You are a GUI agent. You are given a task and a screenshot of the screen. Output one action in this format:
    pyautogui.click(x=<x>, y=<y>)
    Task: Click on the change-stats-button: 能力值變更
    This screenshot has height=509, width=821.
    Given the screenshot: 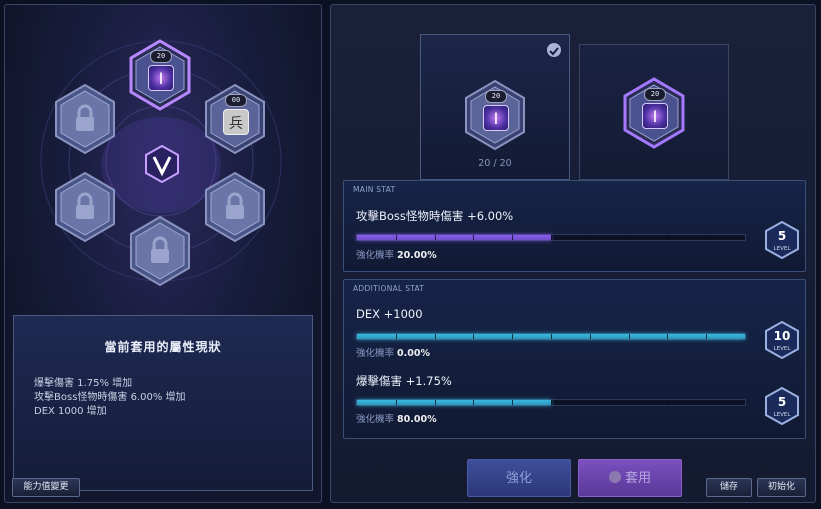 What is the action you would take?
    pyautogui.click(x=46, y=487)
    